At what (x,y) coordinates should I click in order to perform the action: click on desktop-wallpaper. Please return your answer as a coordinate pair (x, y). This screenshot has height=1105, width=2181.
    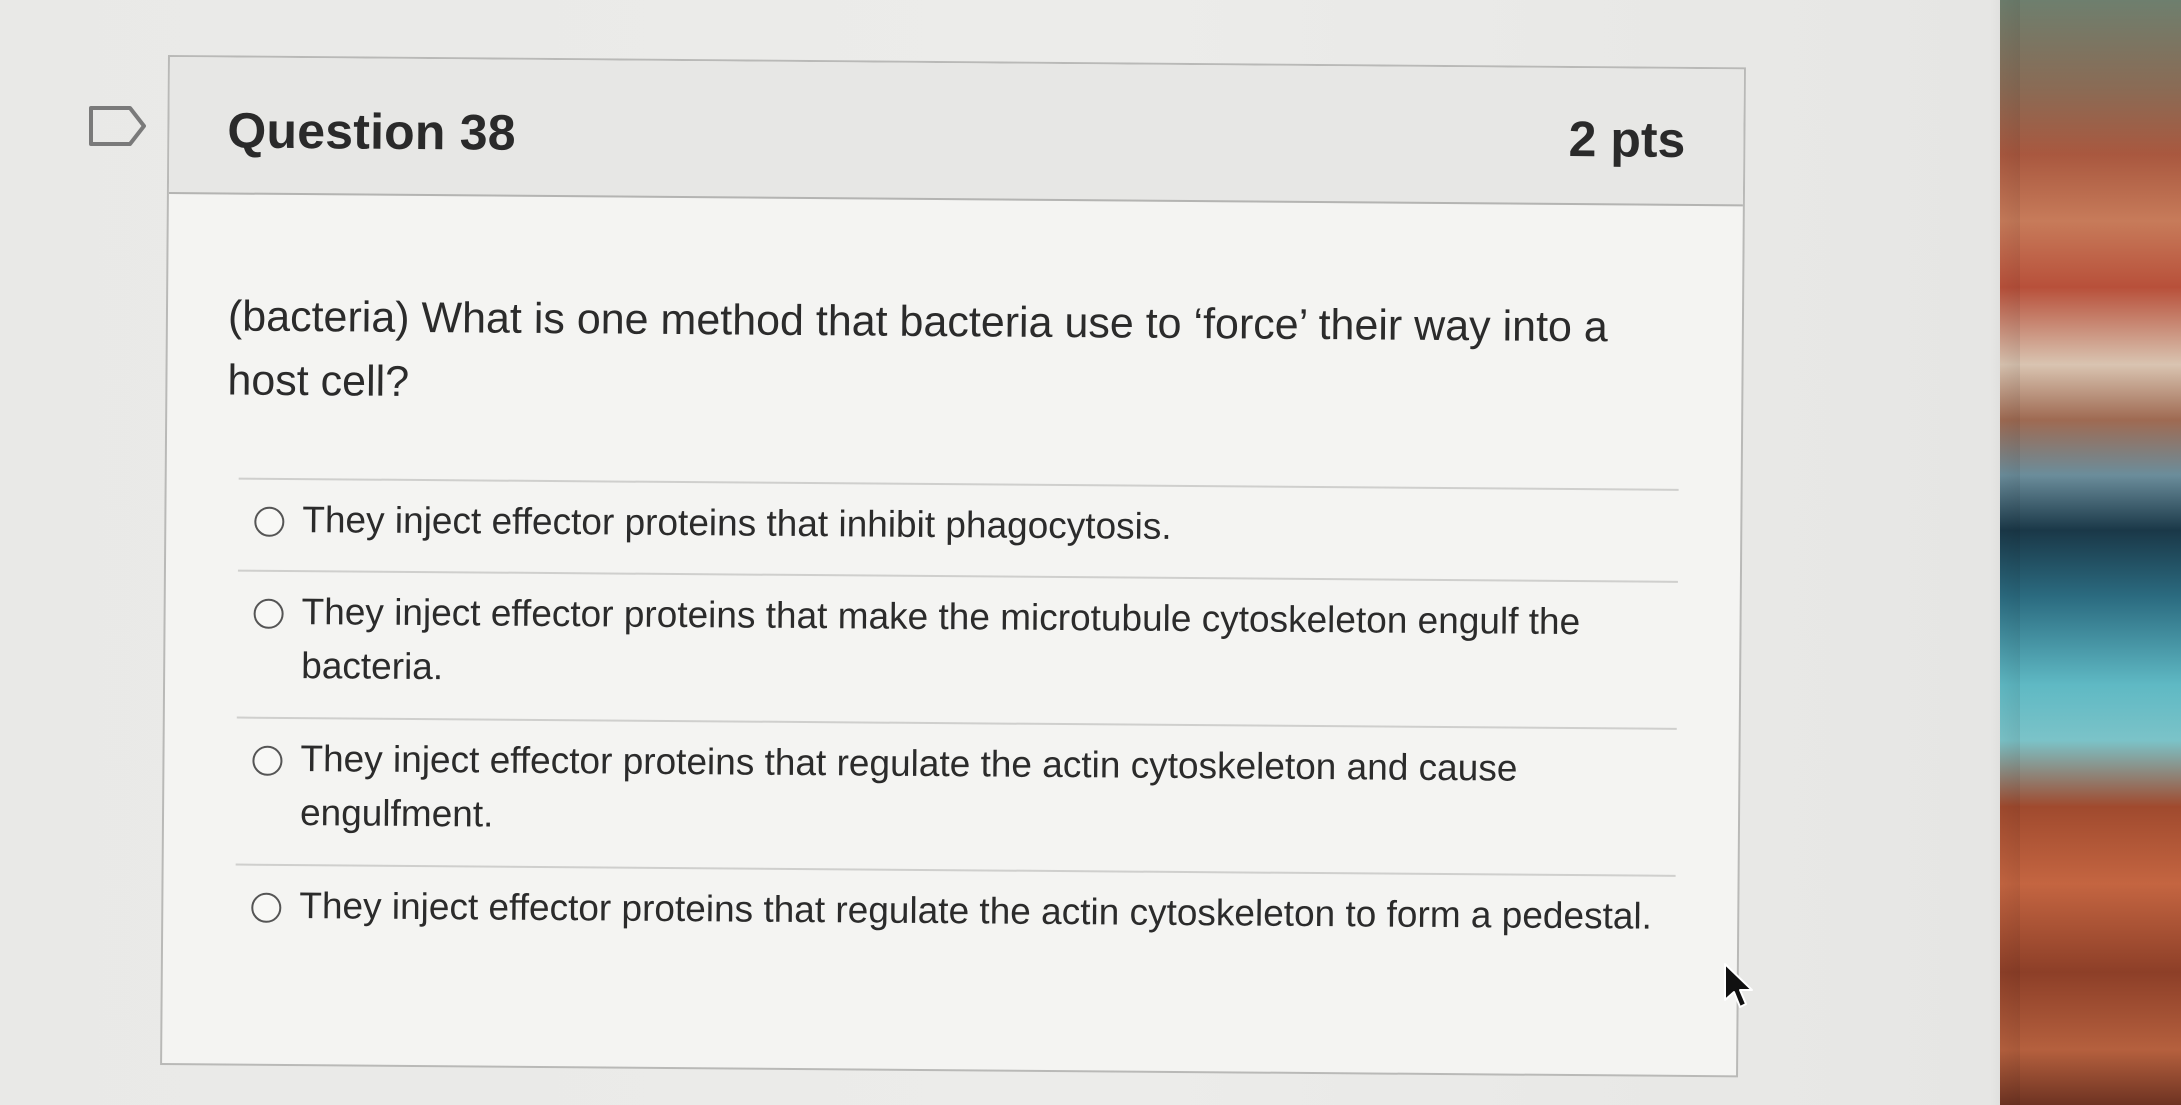
    Looking at the image, I should click on (2090, 552).